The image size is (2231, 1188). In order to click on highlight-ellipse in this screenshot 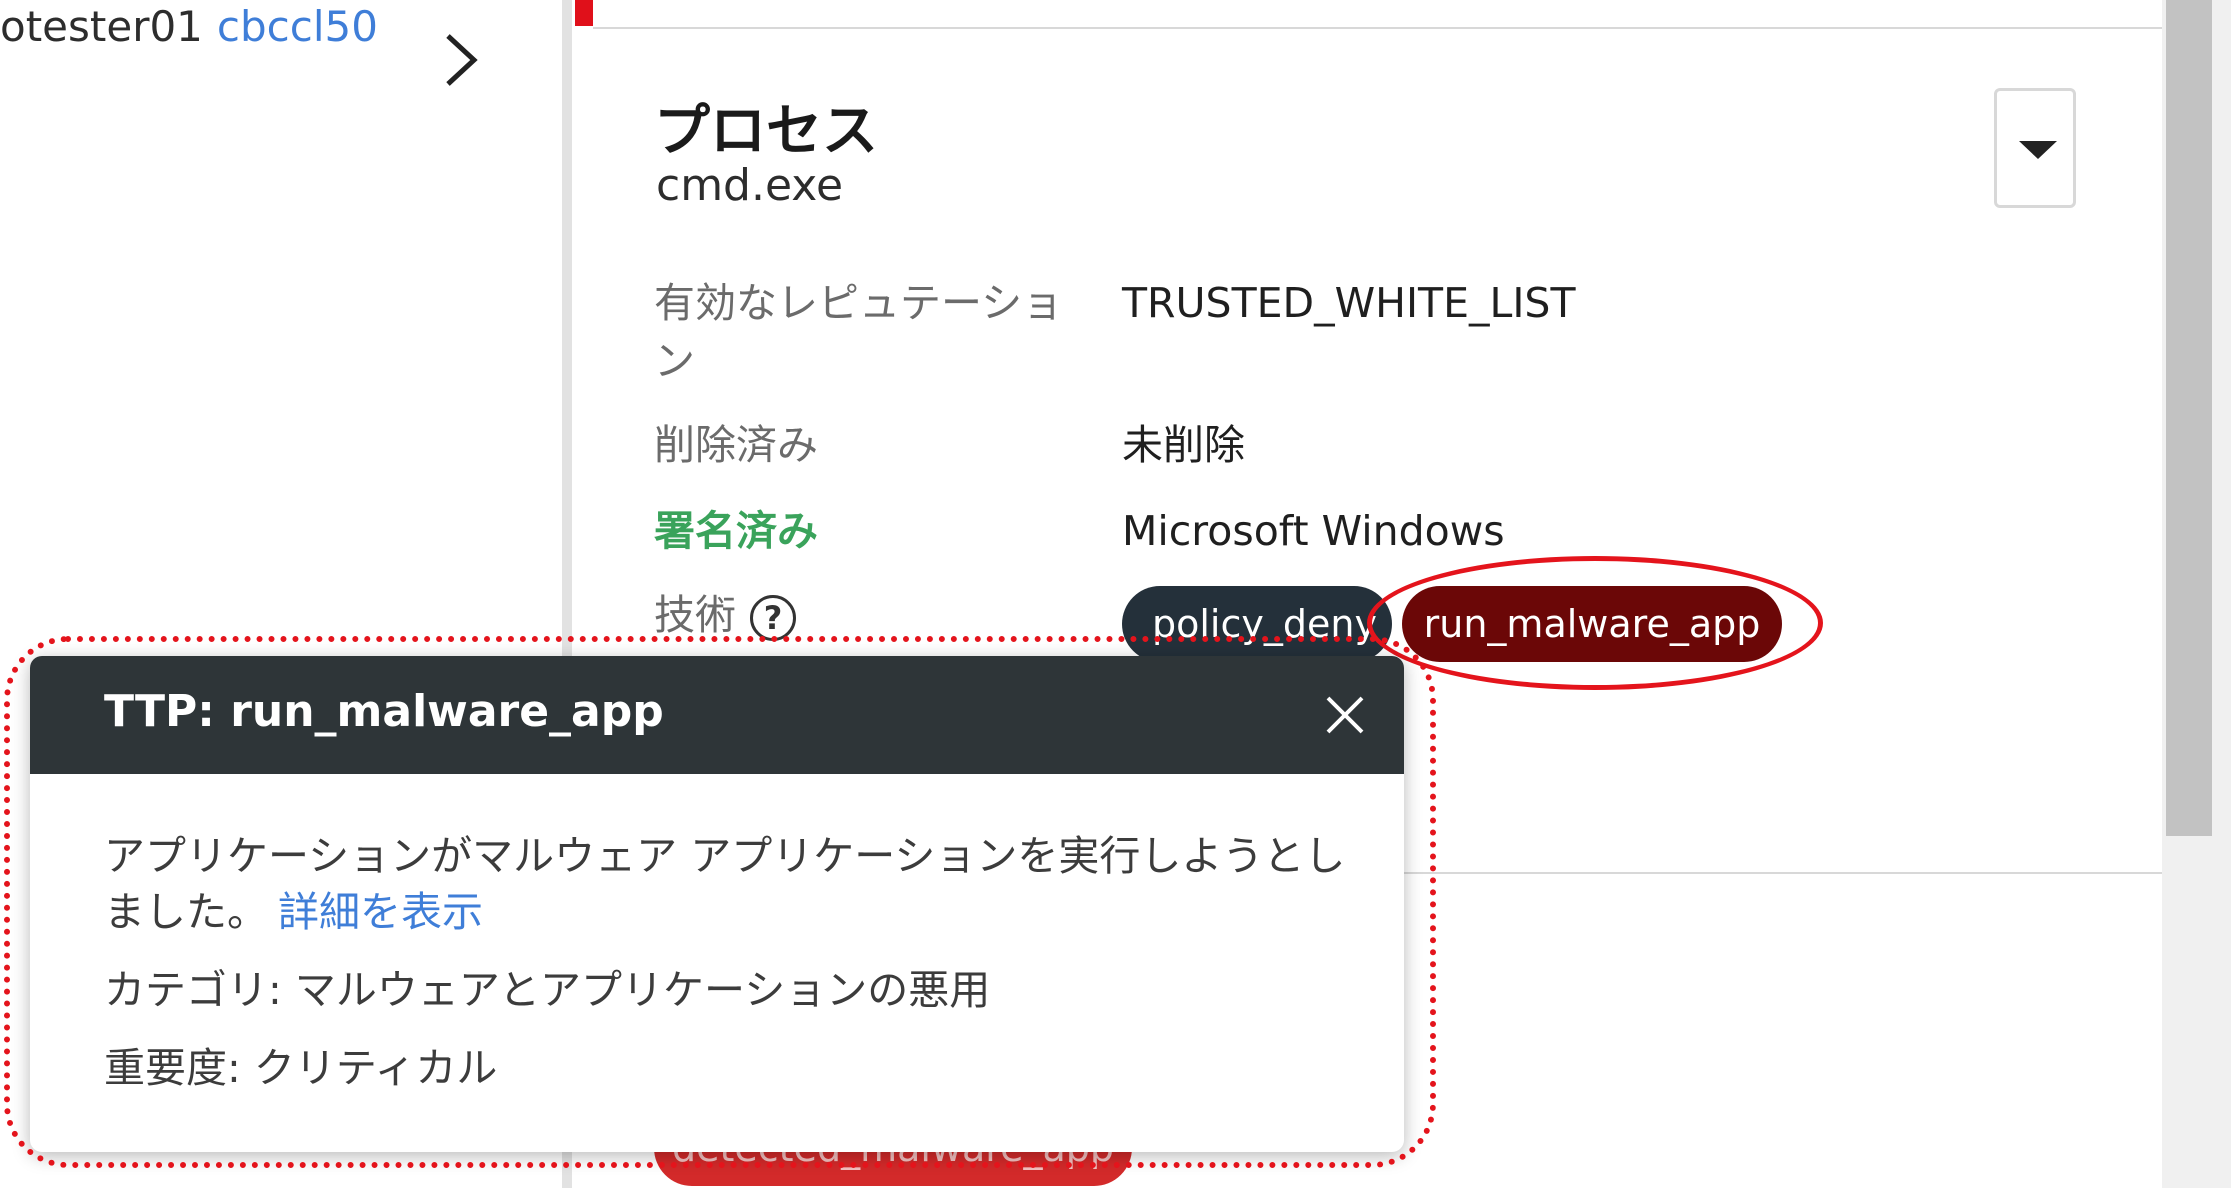, I will do `click(1595, 623)`.